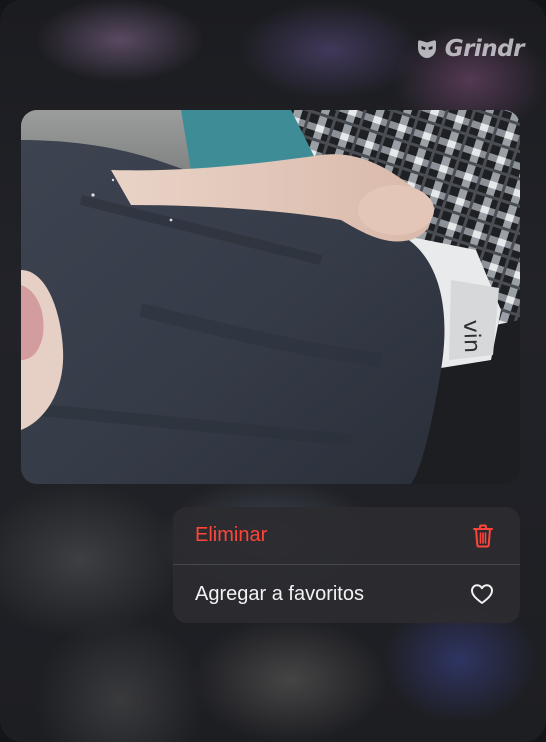 The height and width of the screenshot is (742, 546). I want to click on grindr-mask-icon, so click(426, 49).